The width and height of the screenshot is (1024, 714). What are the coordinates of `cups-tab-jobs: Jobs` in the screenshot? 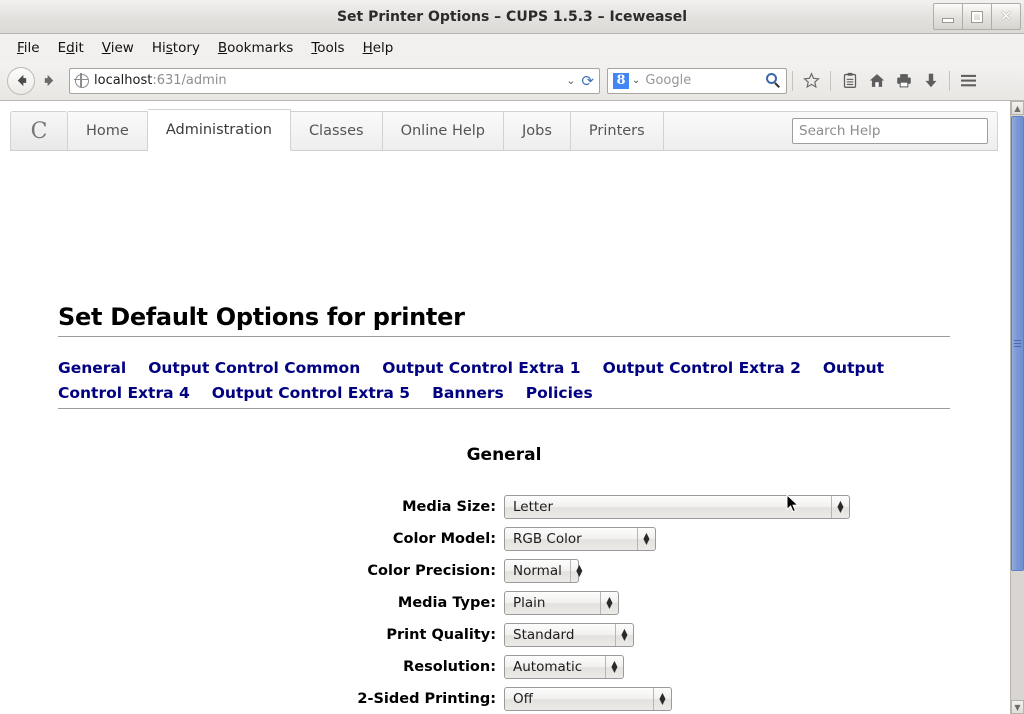 It's located at (537, 131).